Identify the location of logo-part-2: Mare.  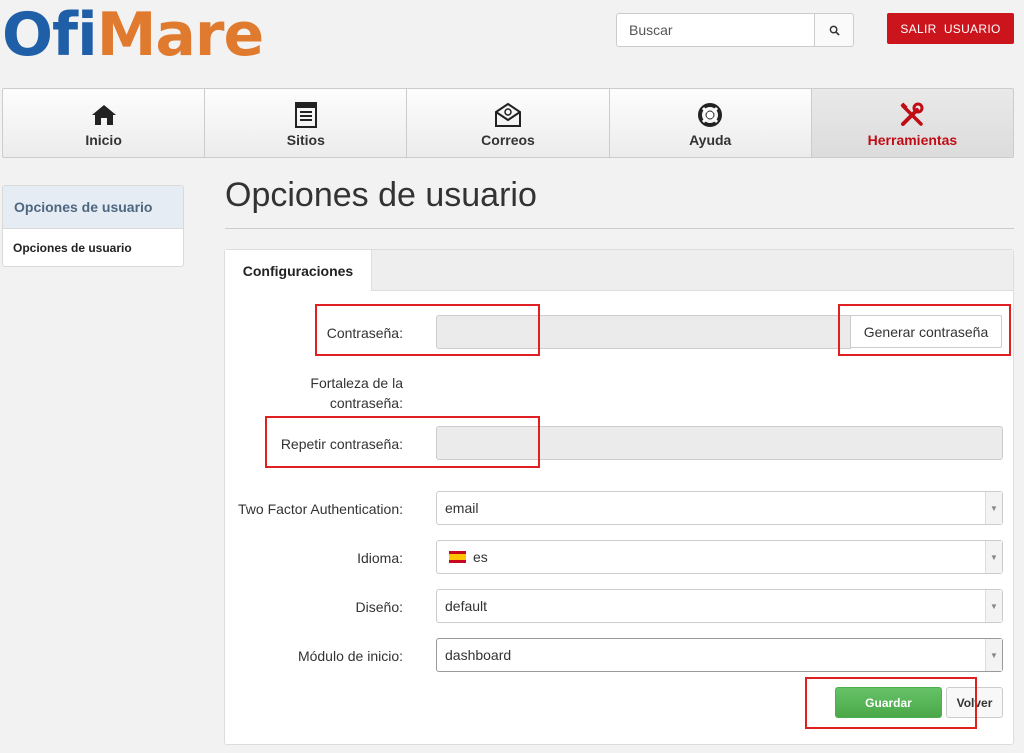
(180, 35).